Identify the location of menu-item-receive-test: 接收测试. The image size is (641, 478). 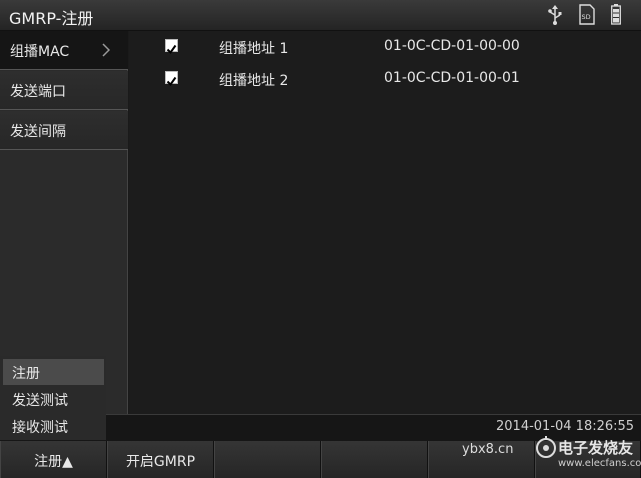
(53, 426).